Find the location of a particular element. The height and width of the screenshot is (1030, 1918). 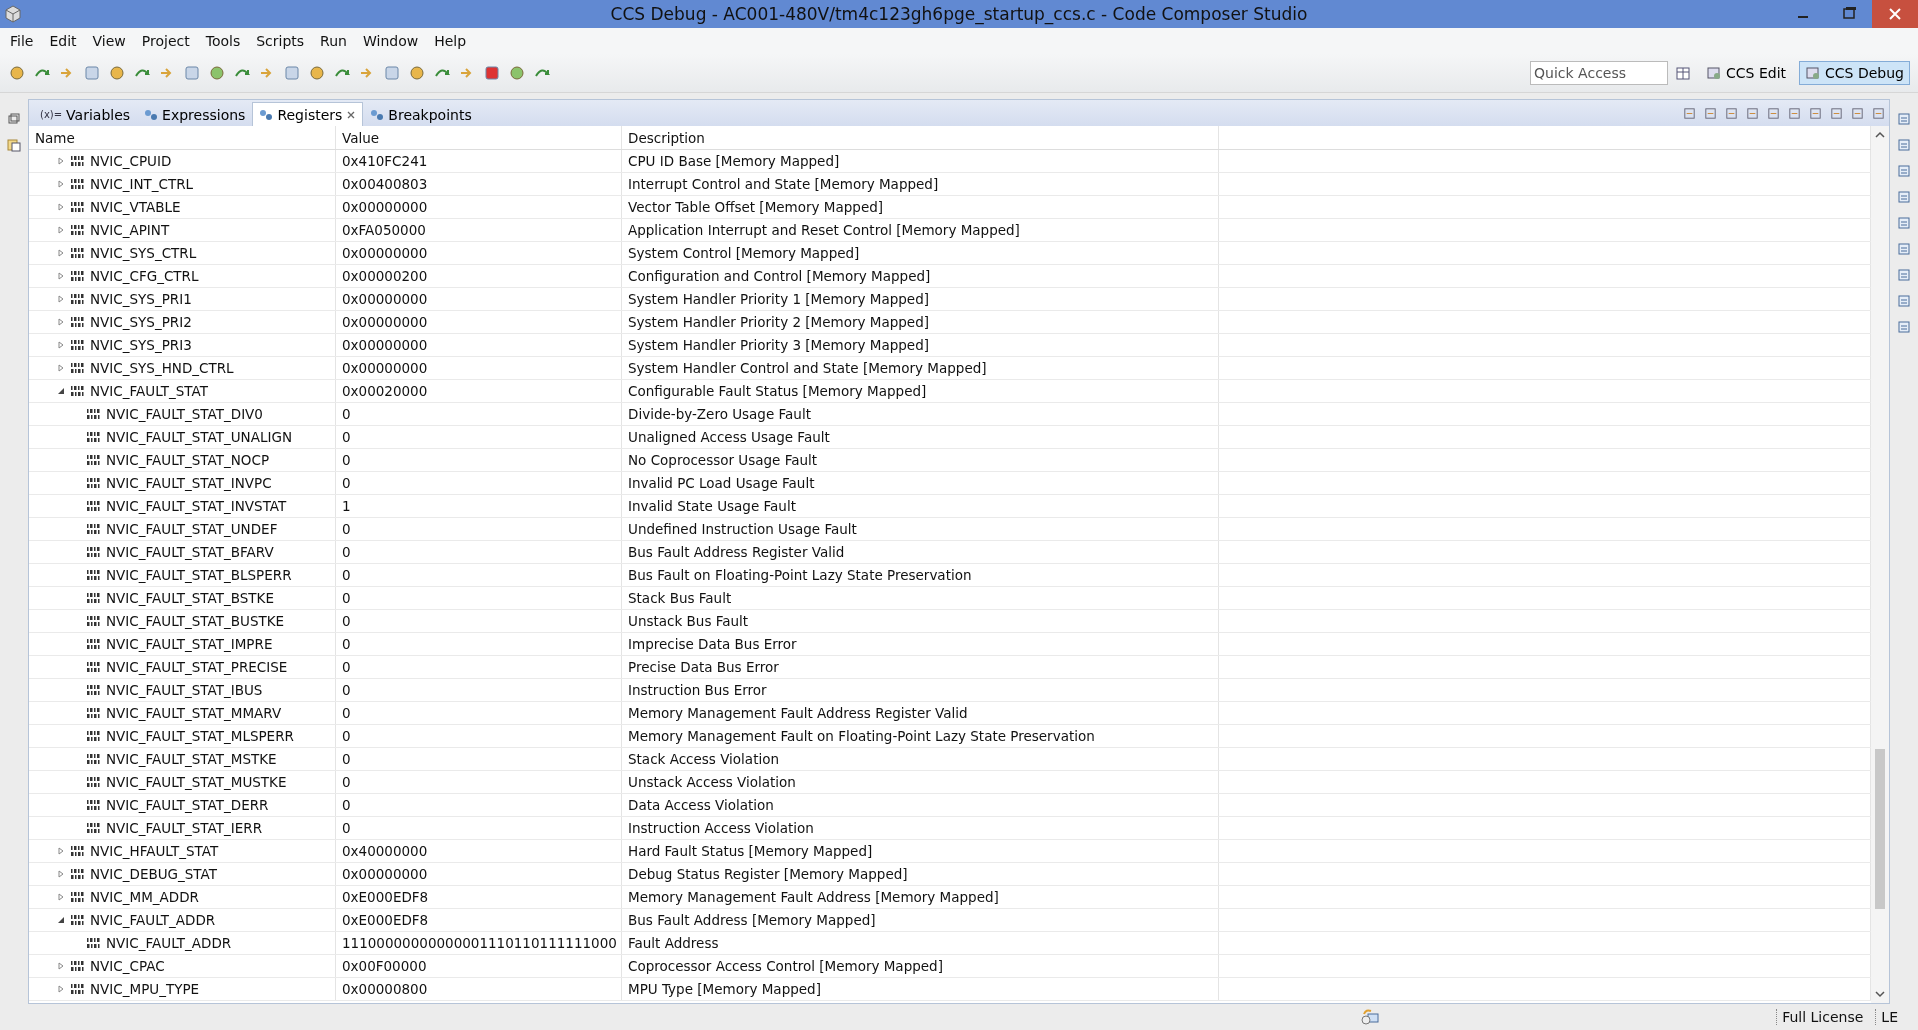

menu-item: Scripts is located at coordinates (280, 41).